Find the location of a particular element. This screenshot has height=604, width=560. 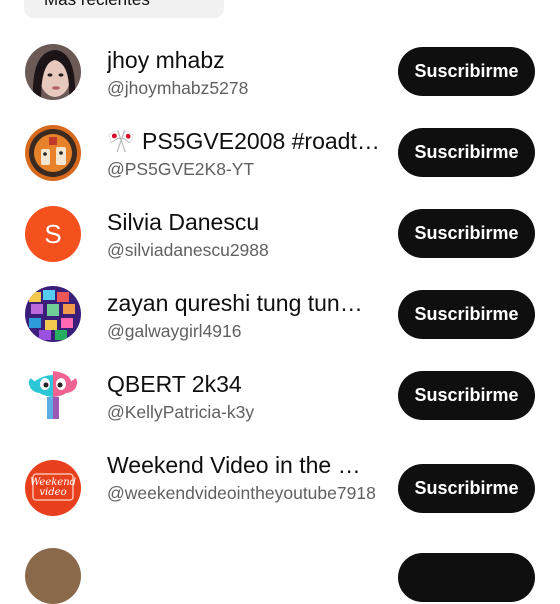

cartoon-avatar-icon is located at coordinates (53, 153).